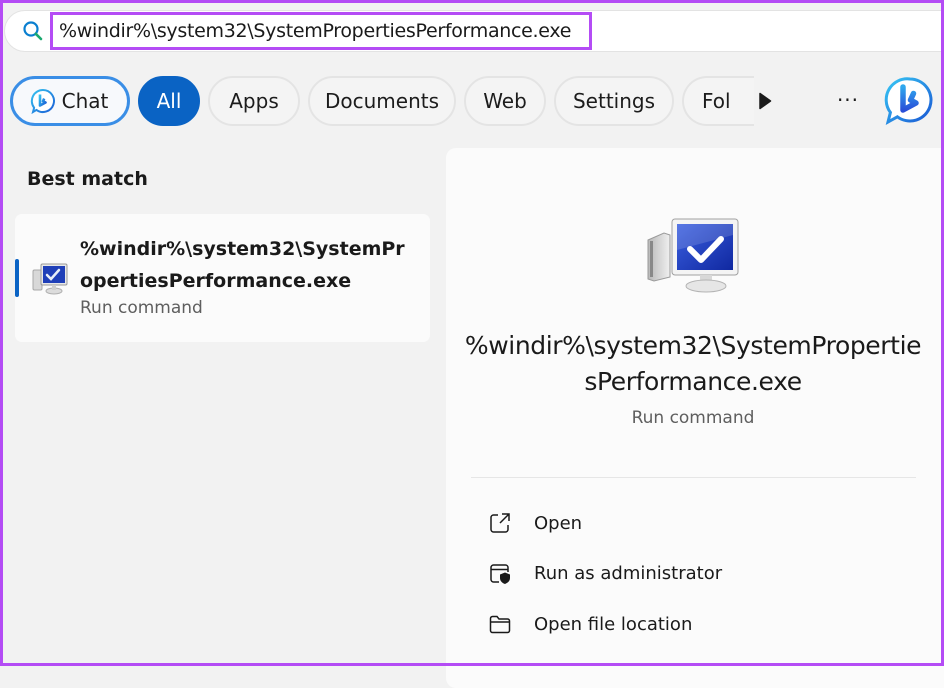  I want to click on bing-chat-logo-icon, so click(909, 101).